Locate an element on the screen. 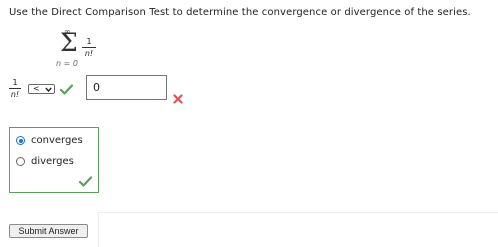 The height and width of the screenshot is (247, 498). series-term-numerator: 1 is located at coordinates (89, 41).